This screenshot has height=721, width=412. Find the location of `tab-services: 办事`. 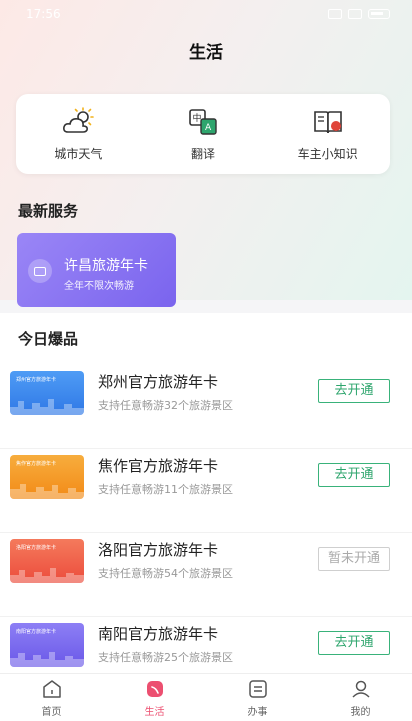

tab-services: 办事 is located at coordinates (258, 698).